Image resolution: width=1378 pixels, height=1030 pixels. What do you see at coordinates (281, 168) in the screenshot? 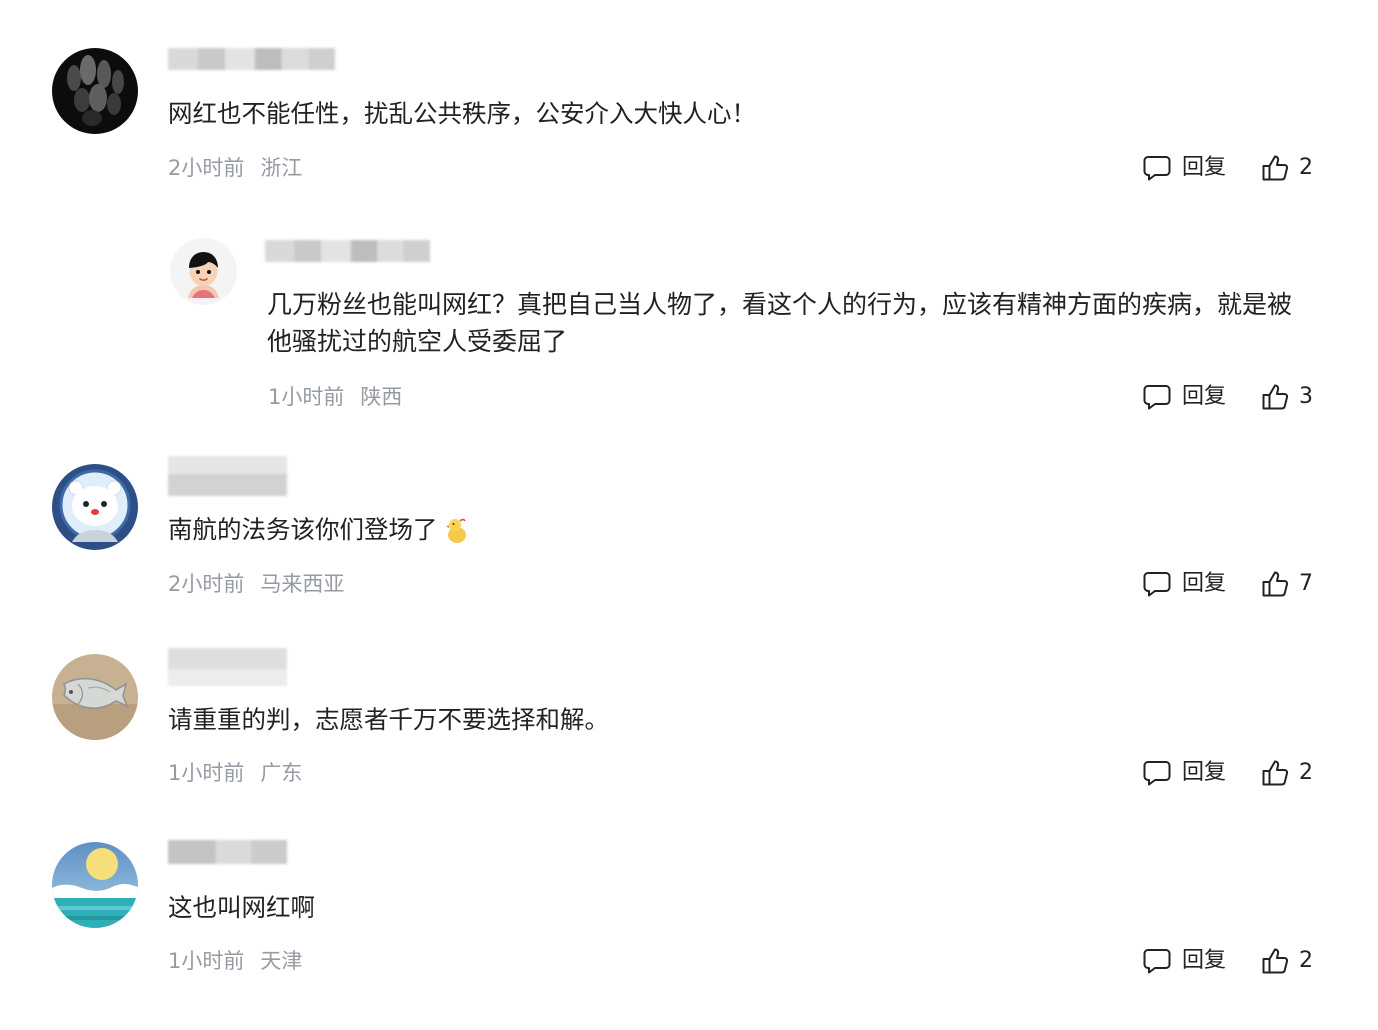
I see `comment-location: 浙江` at bounding box center [281, 168].